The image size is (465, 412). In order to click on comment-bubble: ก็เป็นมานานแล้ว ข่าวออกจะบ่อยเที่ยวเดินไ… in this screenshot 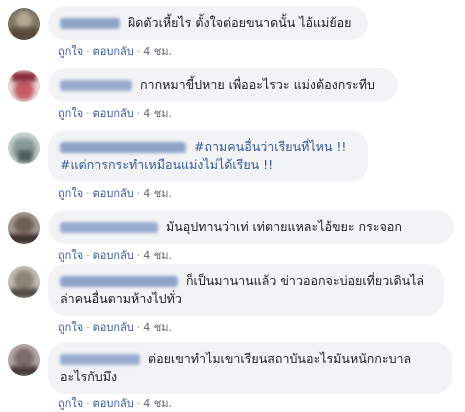, I will do `click(246, 290)`.